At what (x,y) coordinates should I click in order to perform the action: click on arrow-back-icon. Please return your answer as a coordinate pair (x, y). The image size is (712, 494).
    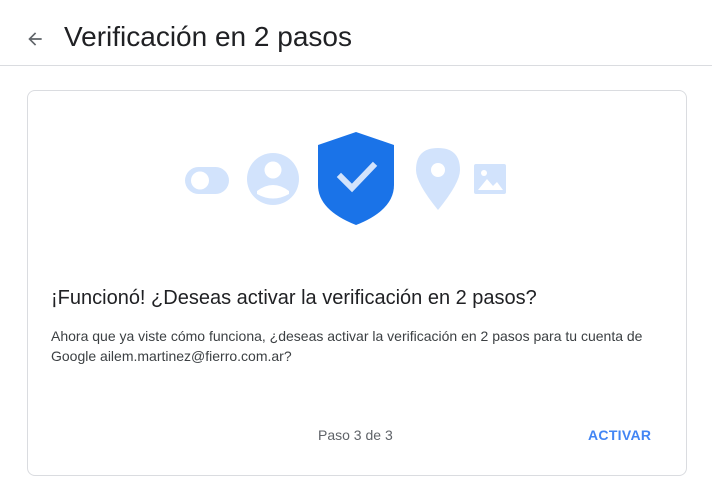
    Looking at the image, I should click on (35, 39).